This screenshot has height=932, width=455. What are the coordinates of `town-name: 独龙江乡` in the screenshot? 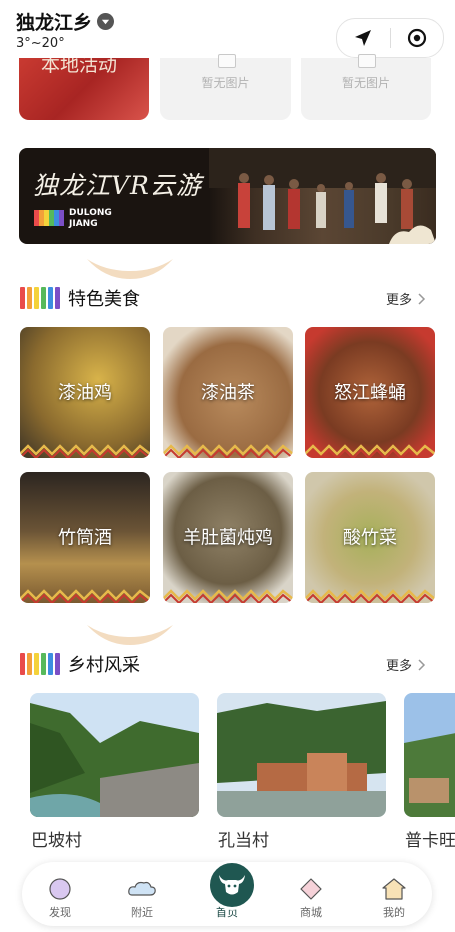 It's located at (54, 23).